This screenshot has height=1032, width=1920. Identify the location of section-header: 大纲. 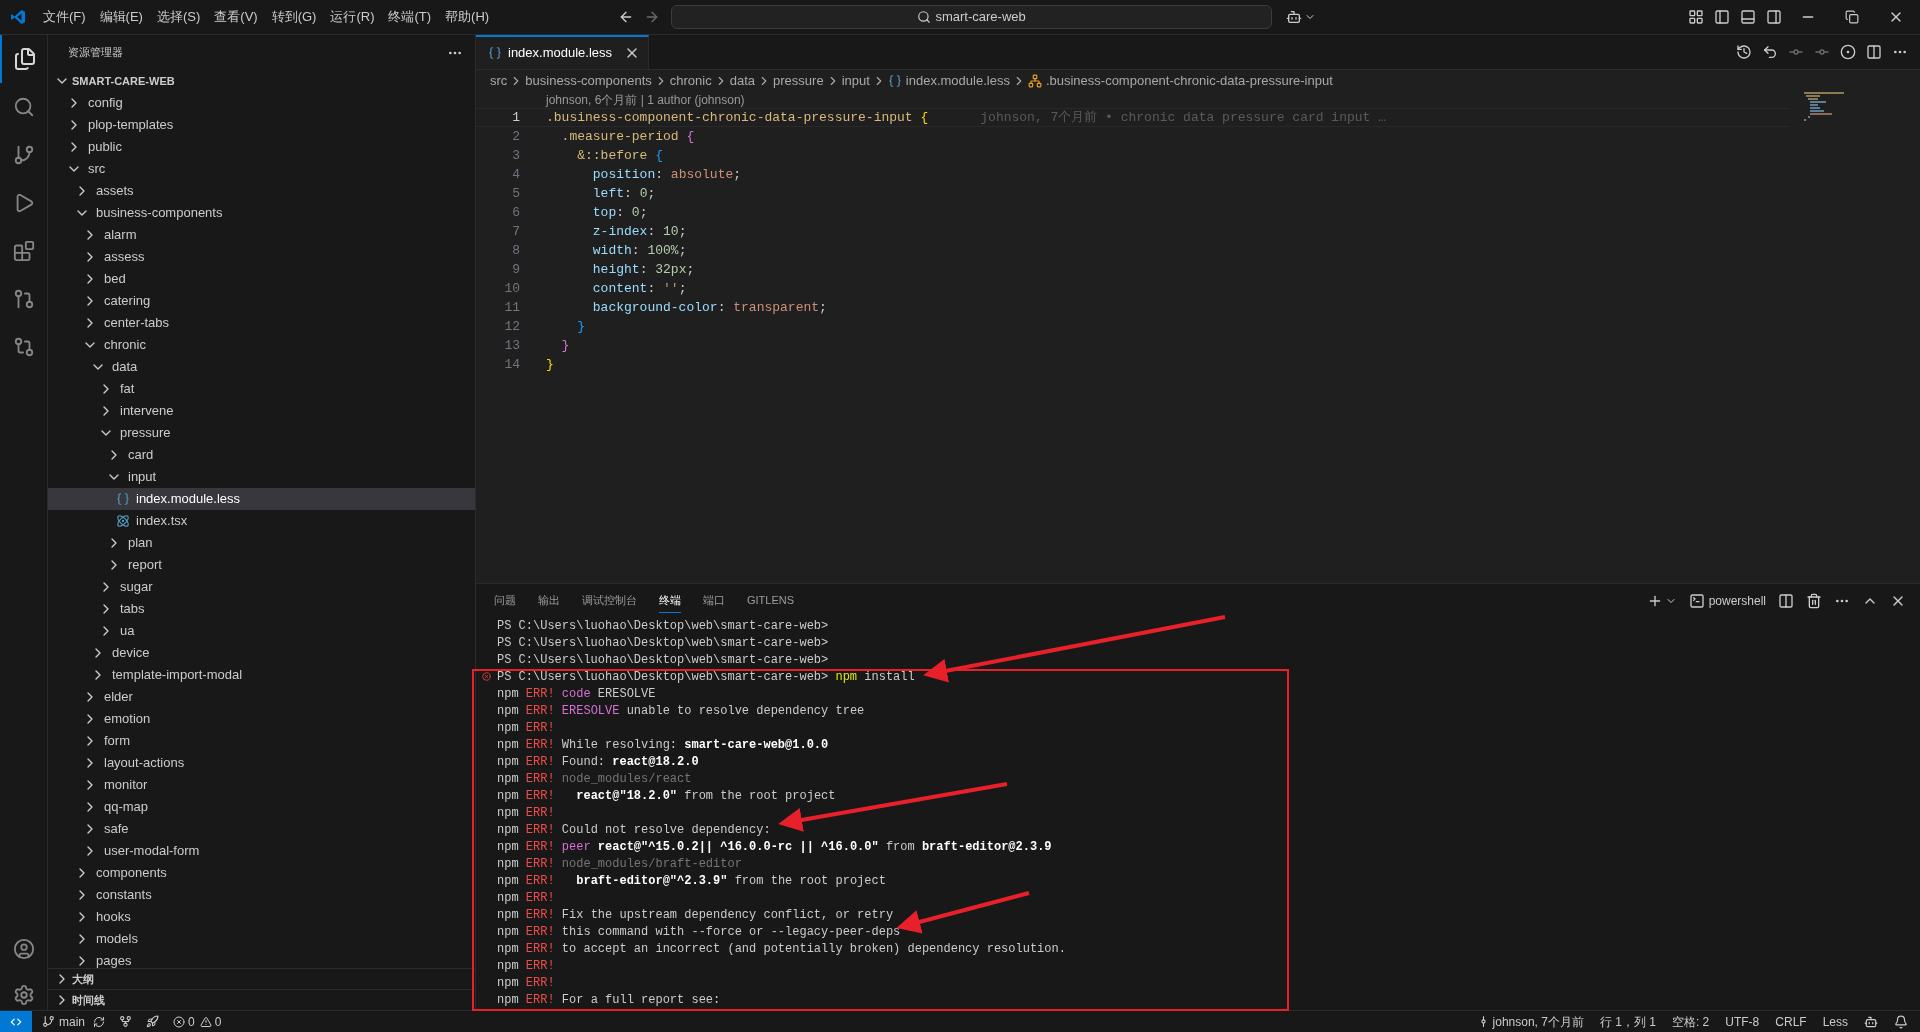
(261, 978).